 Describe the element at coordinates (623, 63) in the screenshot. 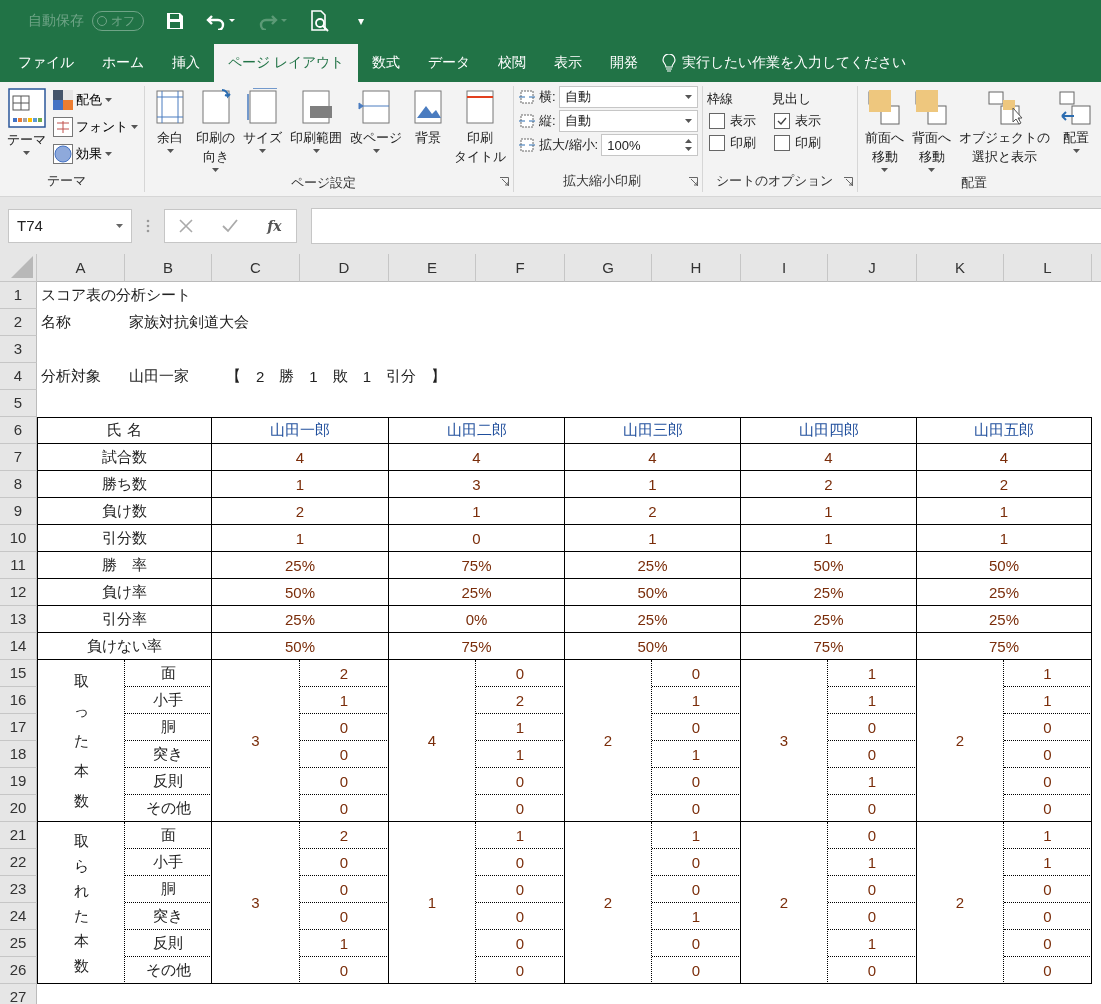

I see `ribbon-tab: 開発` at that location.